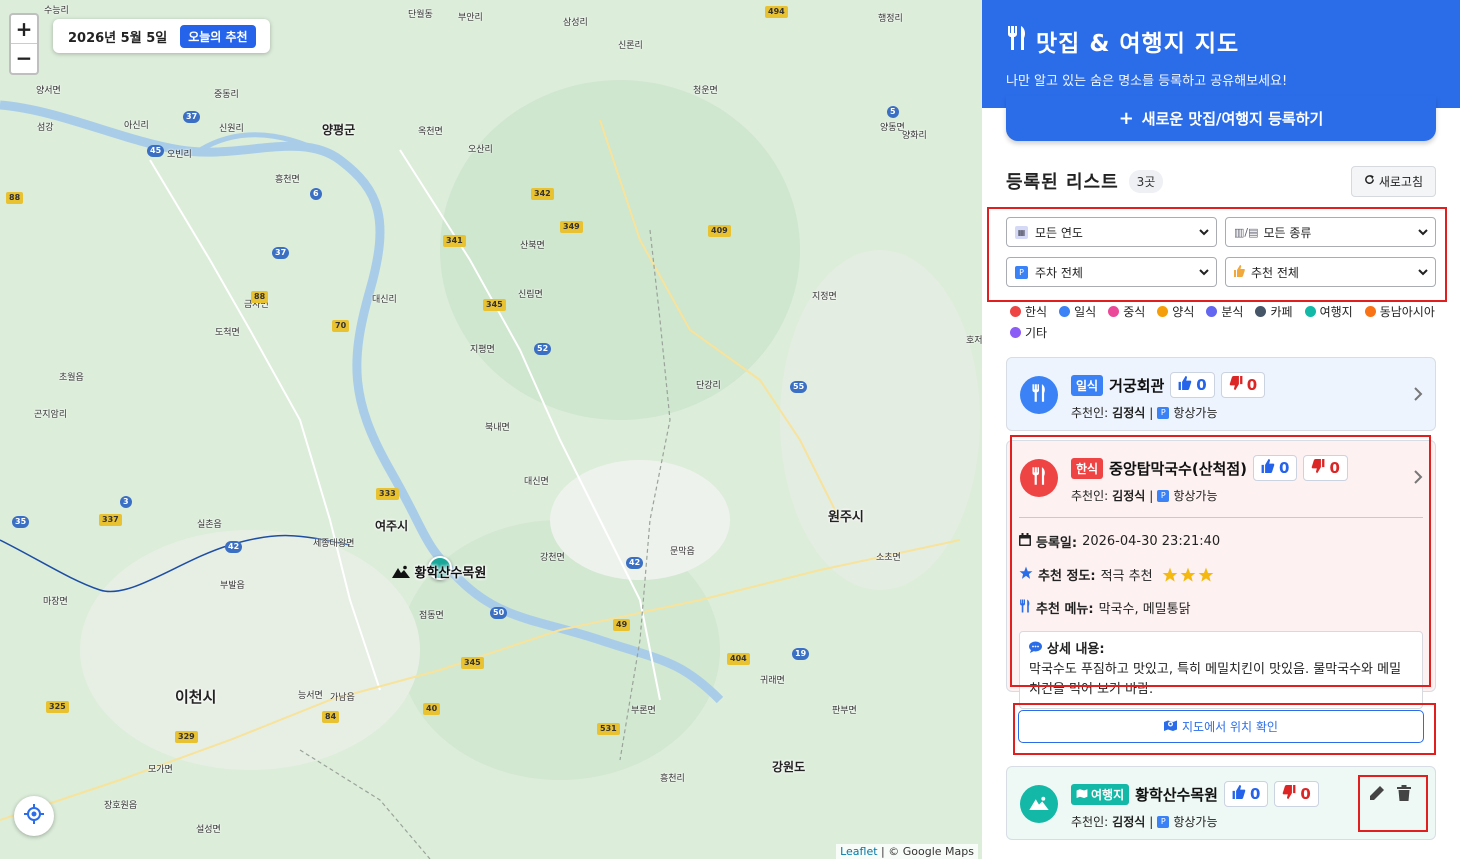 This screenshot has width=1460, height=859. Describe the element at coordinates (126, 502) in the screenshot. I see `road-number-badge: 3` at that location.